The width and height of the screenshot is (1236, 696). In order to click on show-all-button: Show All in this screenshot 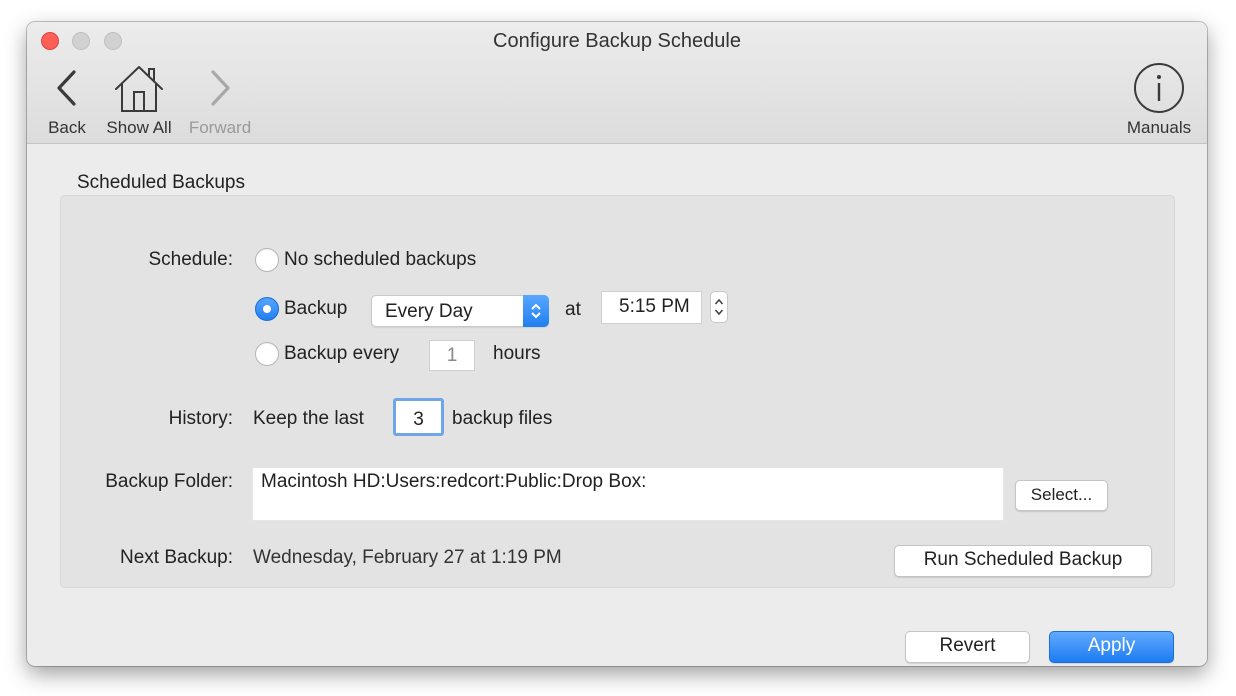, I will do `click(139, 100)`.